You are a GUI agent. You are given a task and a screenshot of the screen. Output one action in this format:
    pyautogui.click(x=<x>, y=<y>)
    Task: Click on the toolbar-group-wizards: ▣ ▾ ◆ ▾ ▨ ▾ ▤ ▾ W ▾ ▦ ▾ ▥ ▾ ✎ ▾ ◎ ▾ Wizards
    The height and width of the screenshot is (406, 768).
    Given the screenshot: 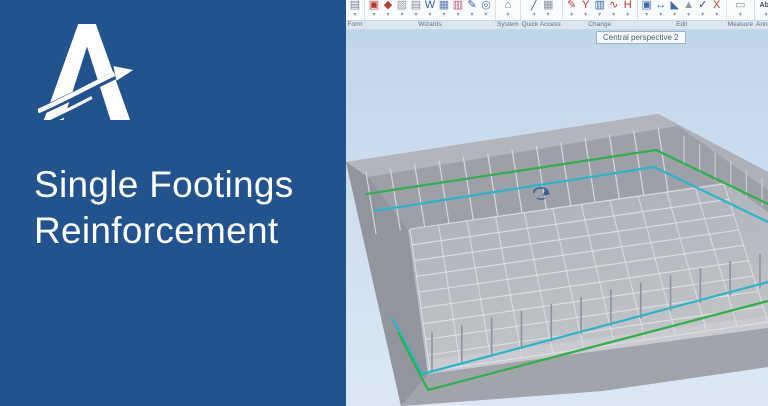 What is the action you would take?
    pyautogui.click(x=430, y=14)
    